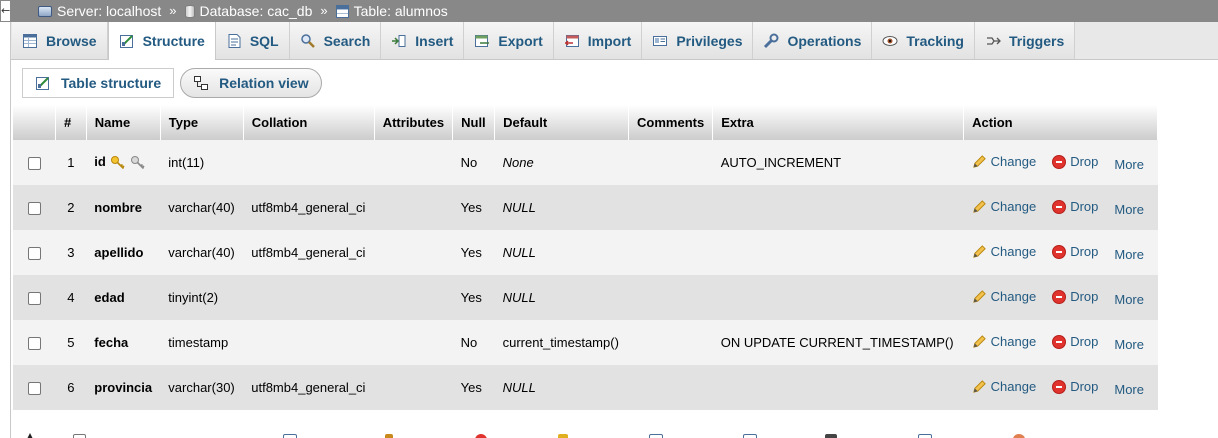 This screenshot has height=438, width=1218. I want to click on header-default: Default, so click(562, 122).